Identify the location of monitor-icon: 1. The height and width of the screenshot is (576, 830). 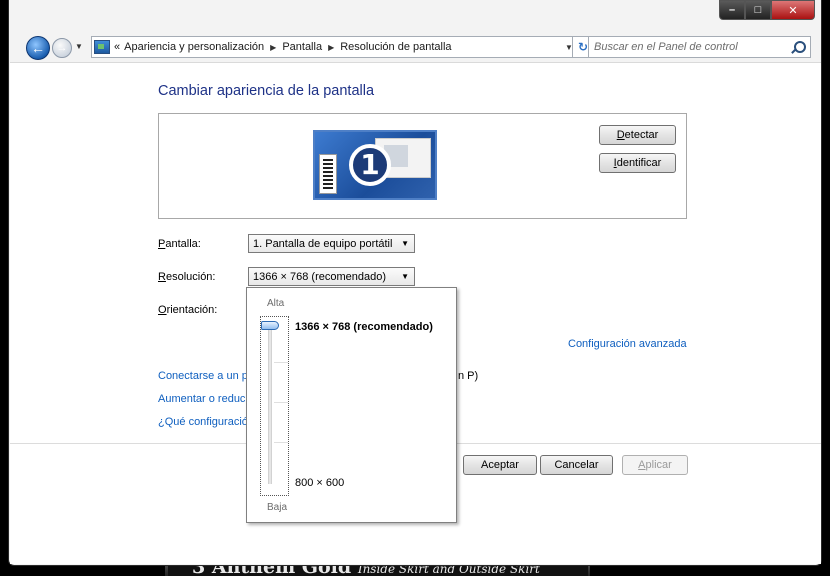
(375, 165).